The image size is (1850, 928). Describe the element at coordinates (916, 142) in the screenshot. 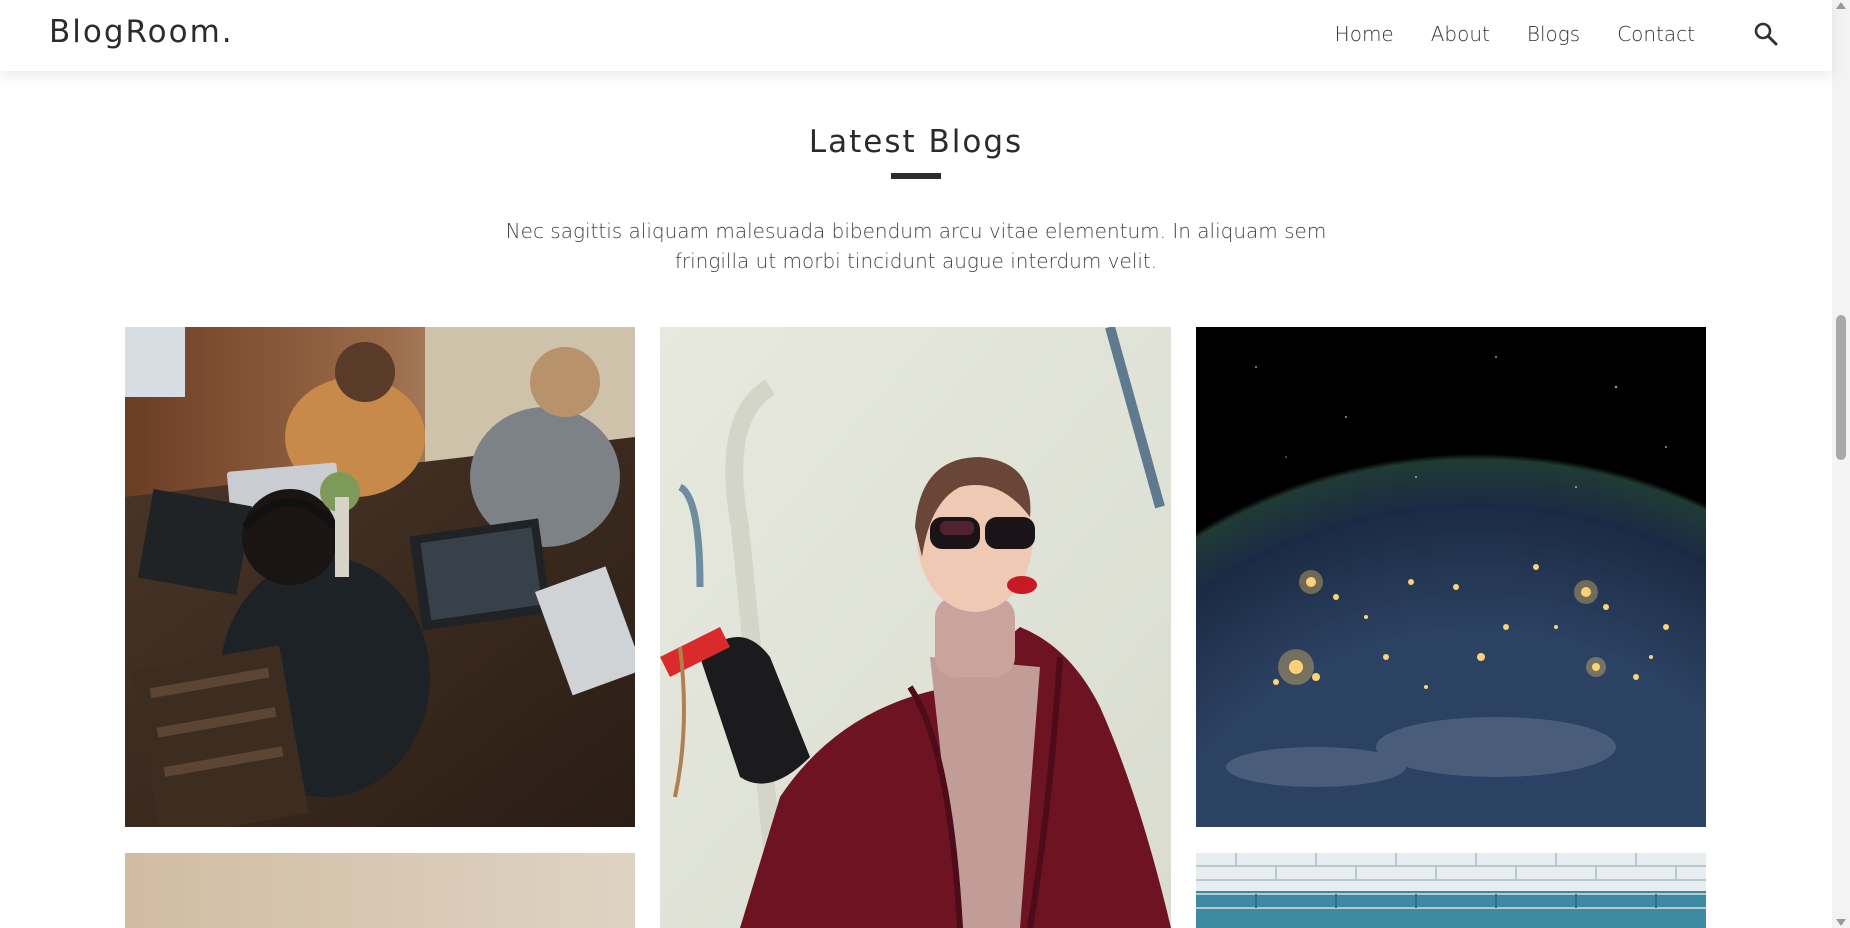

I see `section-title: Latest Blogs` at that location.